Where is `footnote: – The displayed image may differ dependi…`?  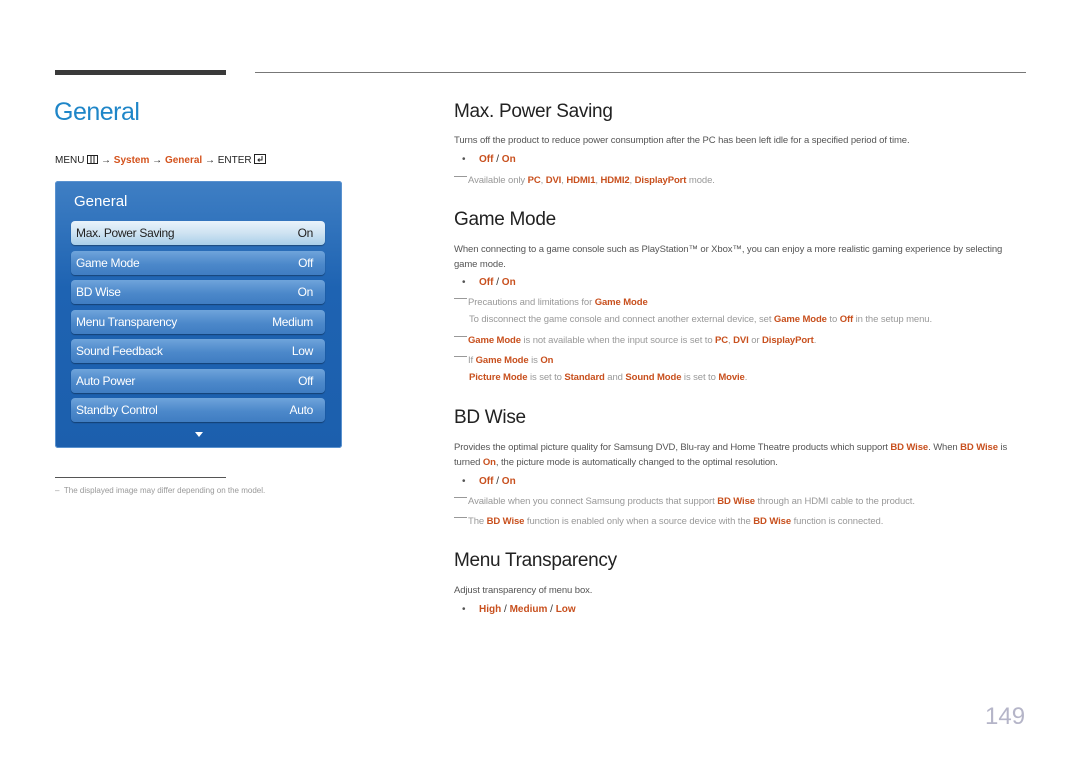 footnote: – The displayed image may differ dependi… is located at coordinates (160, 490).